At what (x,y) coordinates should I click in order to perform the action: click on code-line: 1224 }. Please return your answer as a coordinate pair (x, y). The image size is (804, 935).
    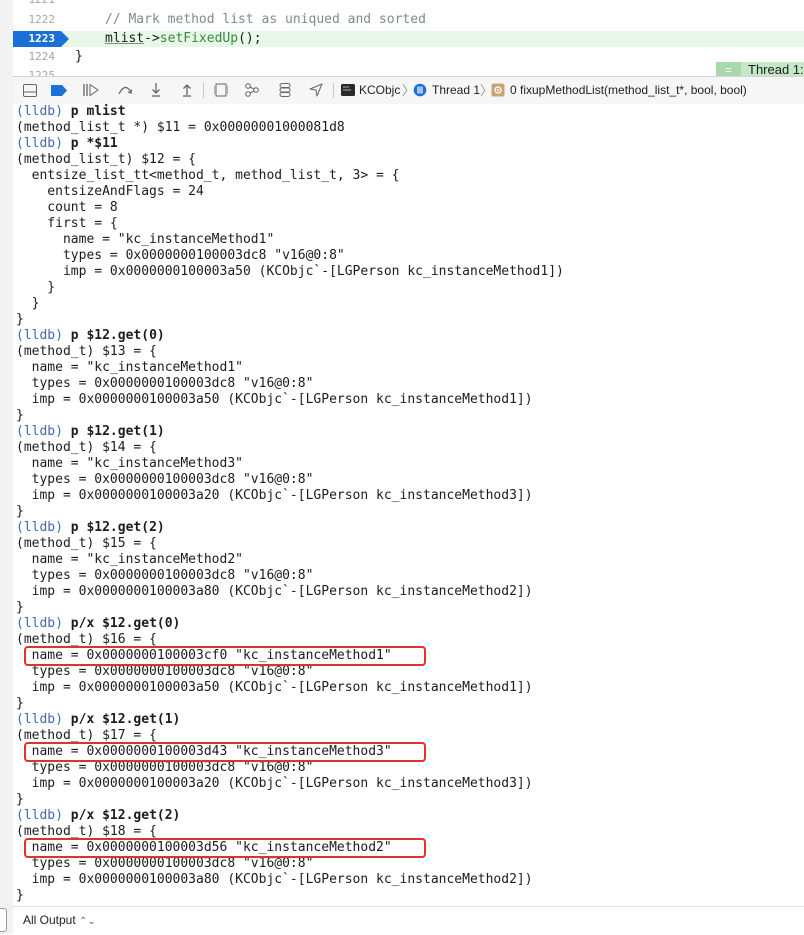
    Looking at the image, I should click on (408, 57).